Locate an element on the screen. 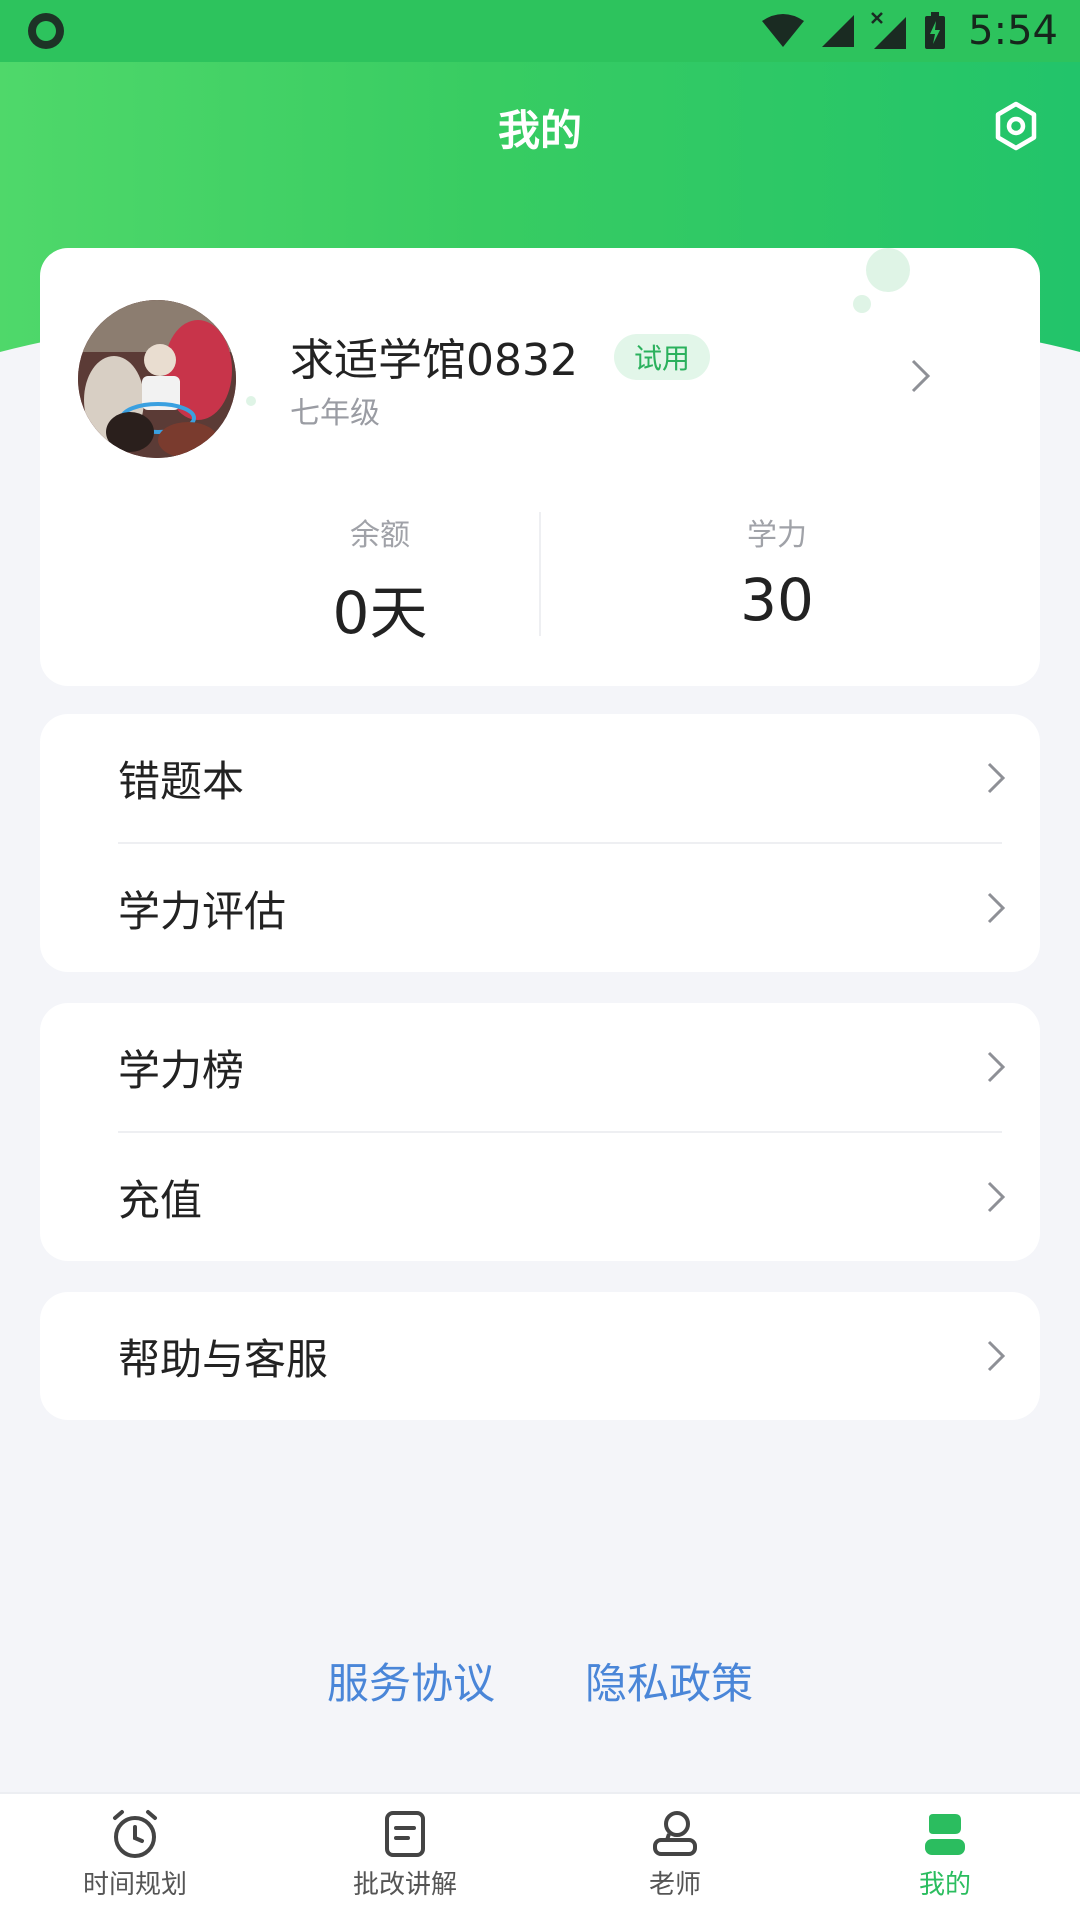 Image resolution: width=1080 pixels, height=1920 pixels. menu-item-label: 错题本 is located at coordinates (181, 781).